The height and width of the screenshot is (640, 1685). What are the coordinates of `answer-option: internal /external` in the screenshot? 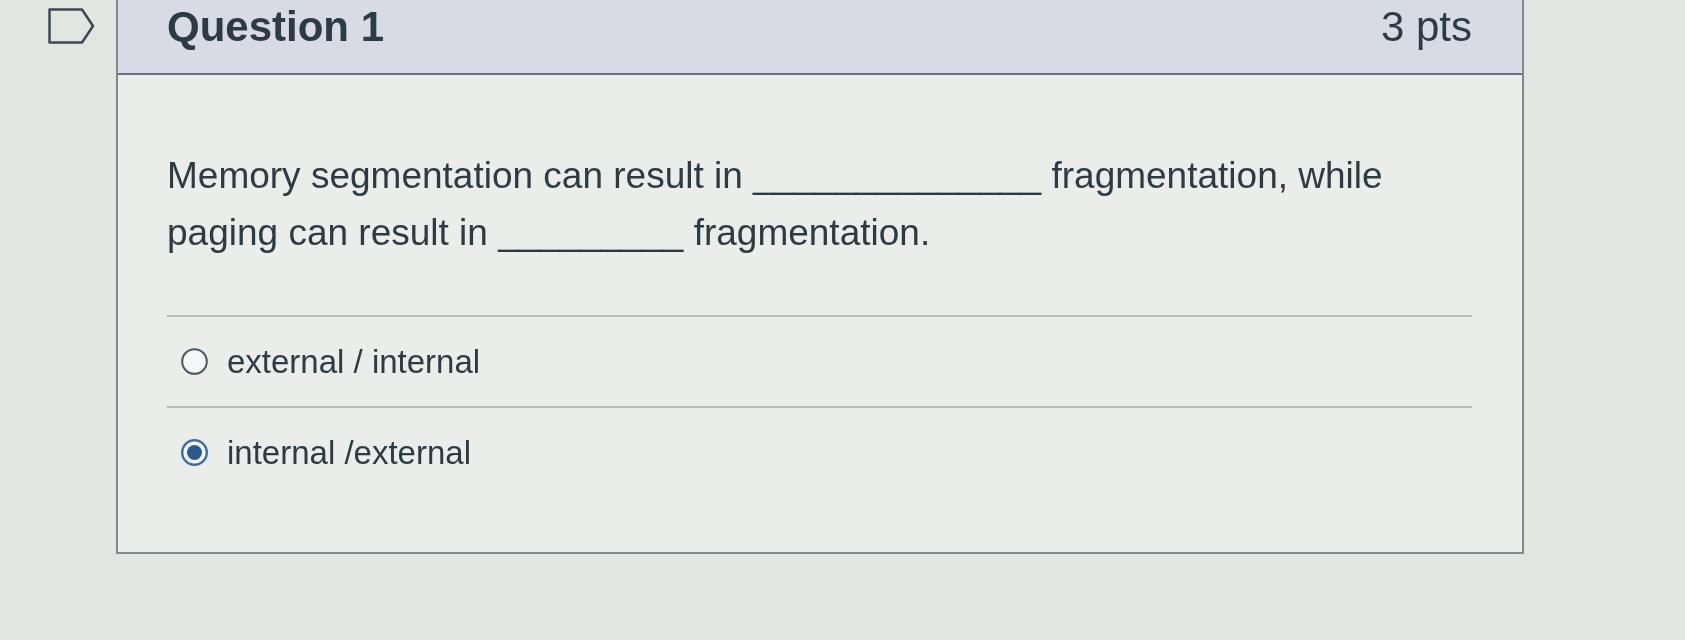 It's located at (819, 451).